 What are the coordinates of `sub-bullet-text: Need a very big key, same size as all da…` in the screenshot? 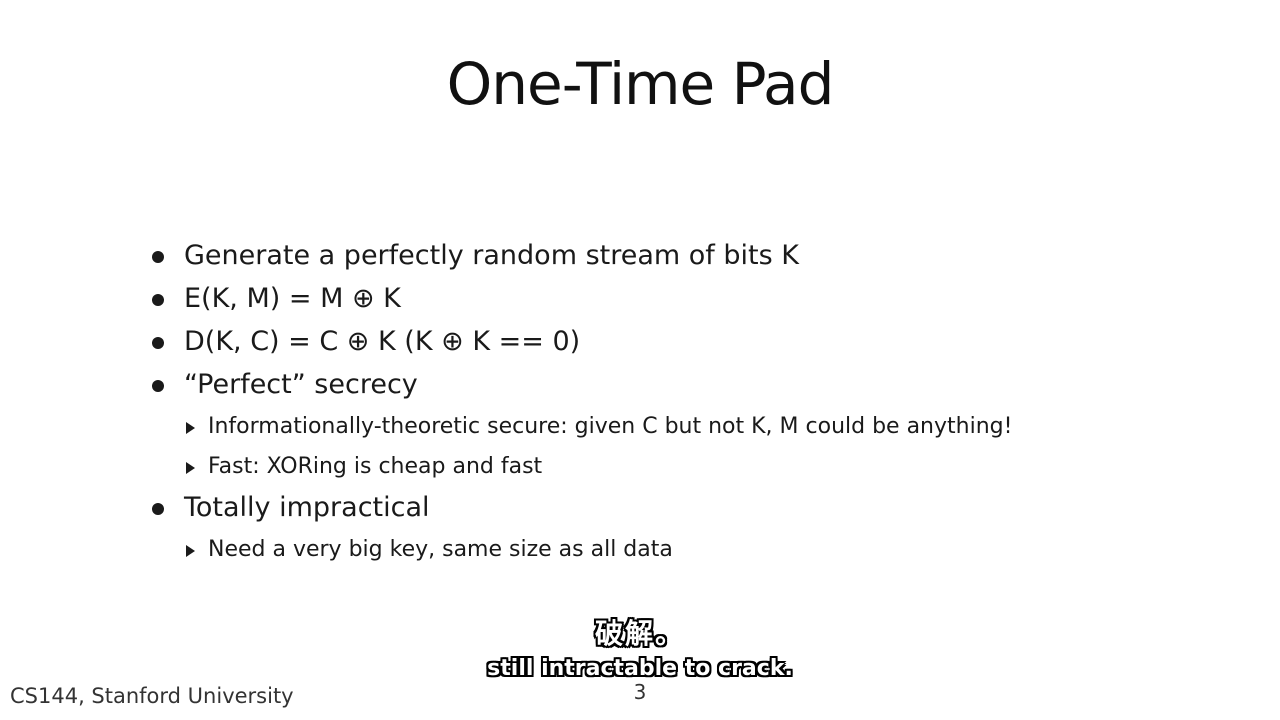 It's located at (440, 549).